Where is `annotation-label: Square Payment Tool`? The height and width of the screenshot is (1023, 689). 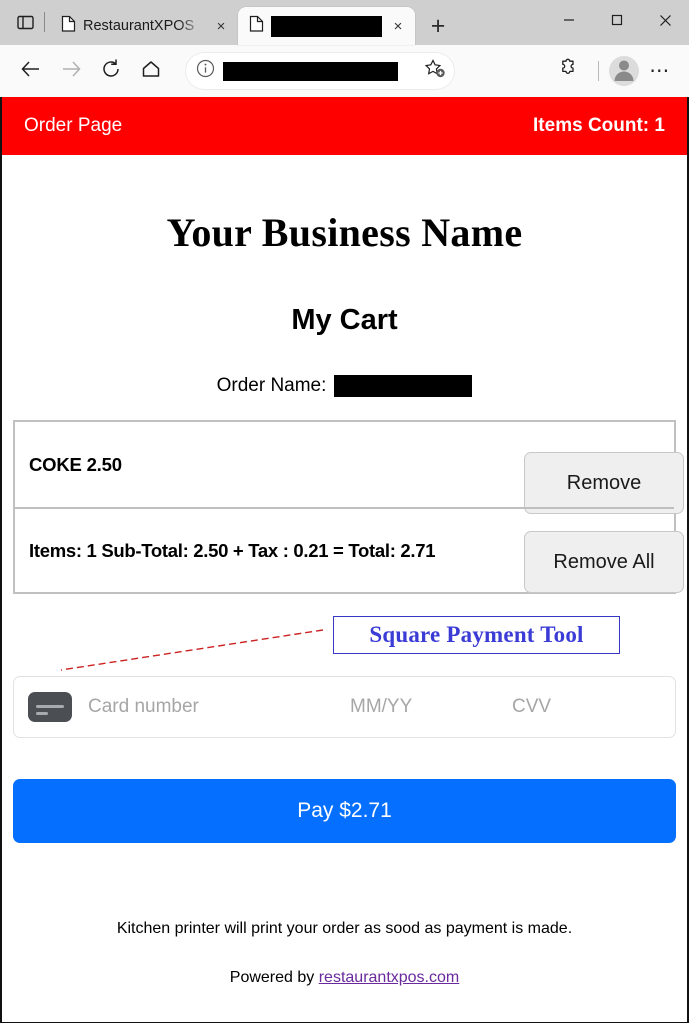 annotation-label: Square Payment Tool is located at coordinates (476, 634).